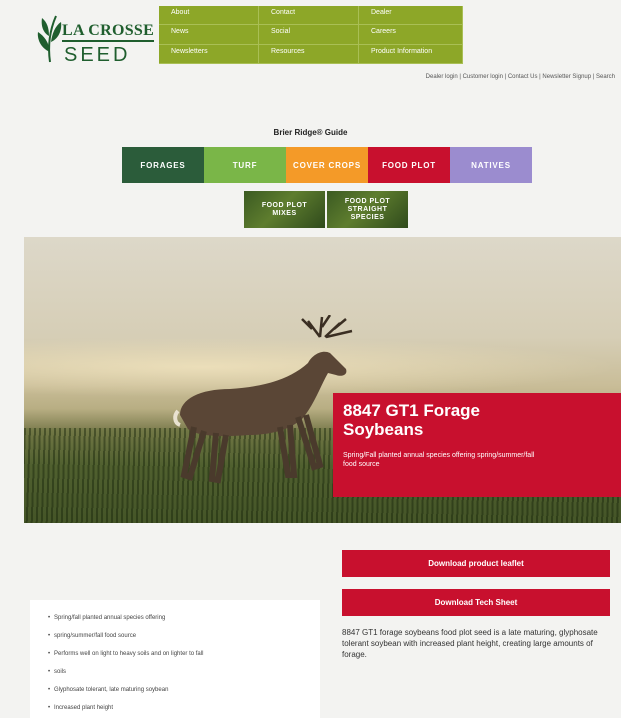  What do you see at coordinates (309, 54) in the screenshot?
I see `nav-link-resources: Resources` at bounding box center [309, 54].